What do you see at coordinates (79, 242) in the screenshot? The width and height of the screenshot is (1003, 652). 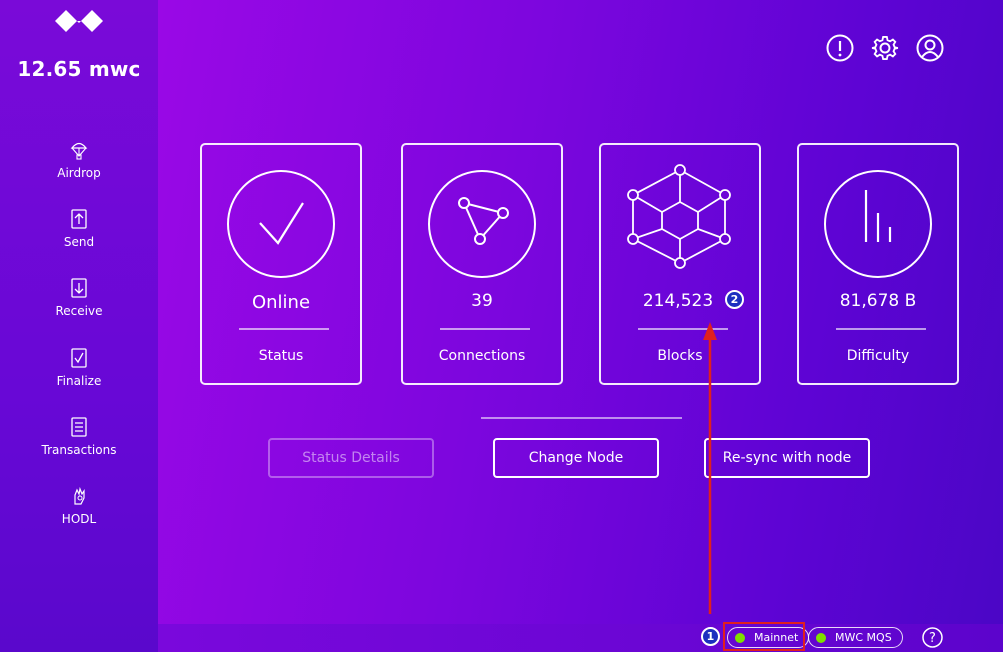 I see `sidebar-item-label: Send` at bounding box center [79, 242].